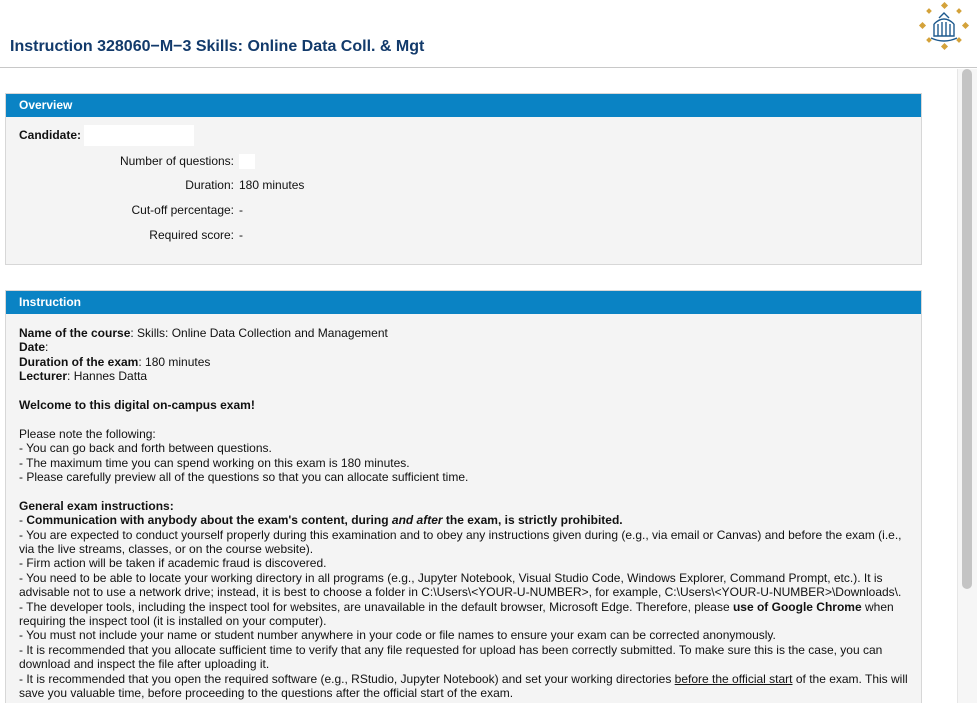 This screenshot has height=703, width=977. I want to click on university-seal-icon, so click(944, 26).